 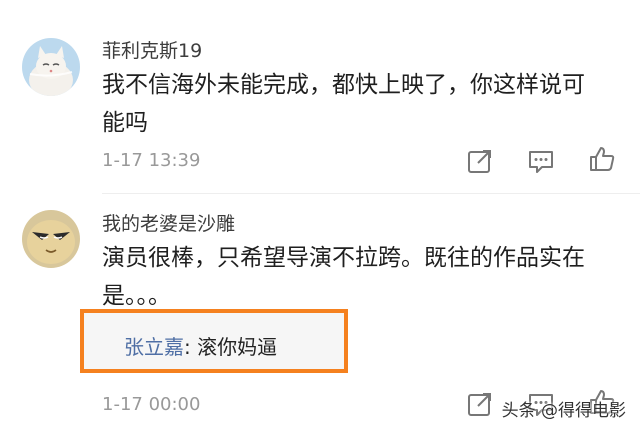 I want to click on comment-text: 演员很棒，只希望导演不拉跨。既往的作品实在 是。。。, so click(x=357, y=277).